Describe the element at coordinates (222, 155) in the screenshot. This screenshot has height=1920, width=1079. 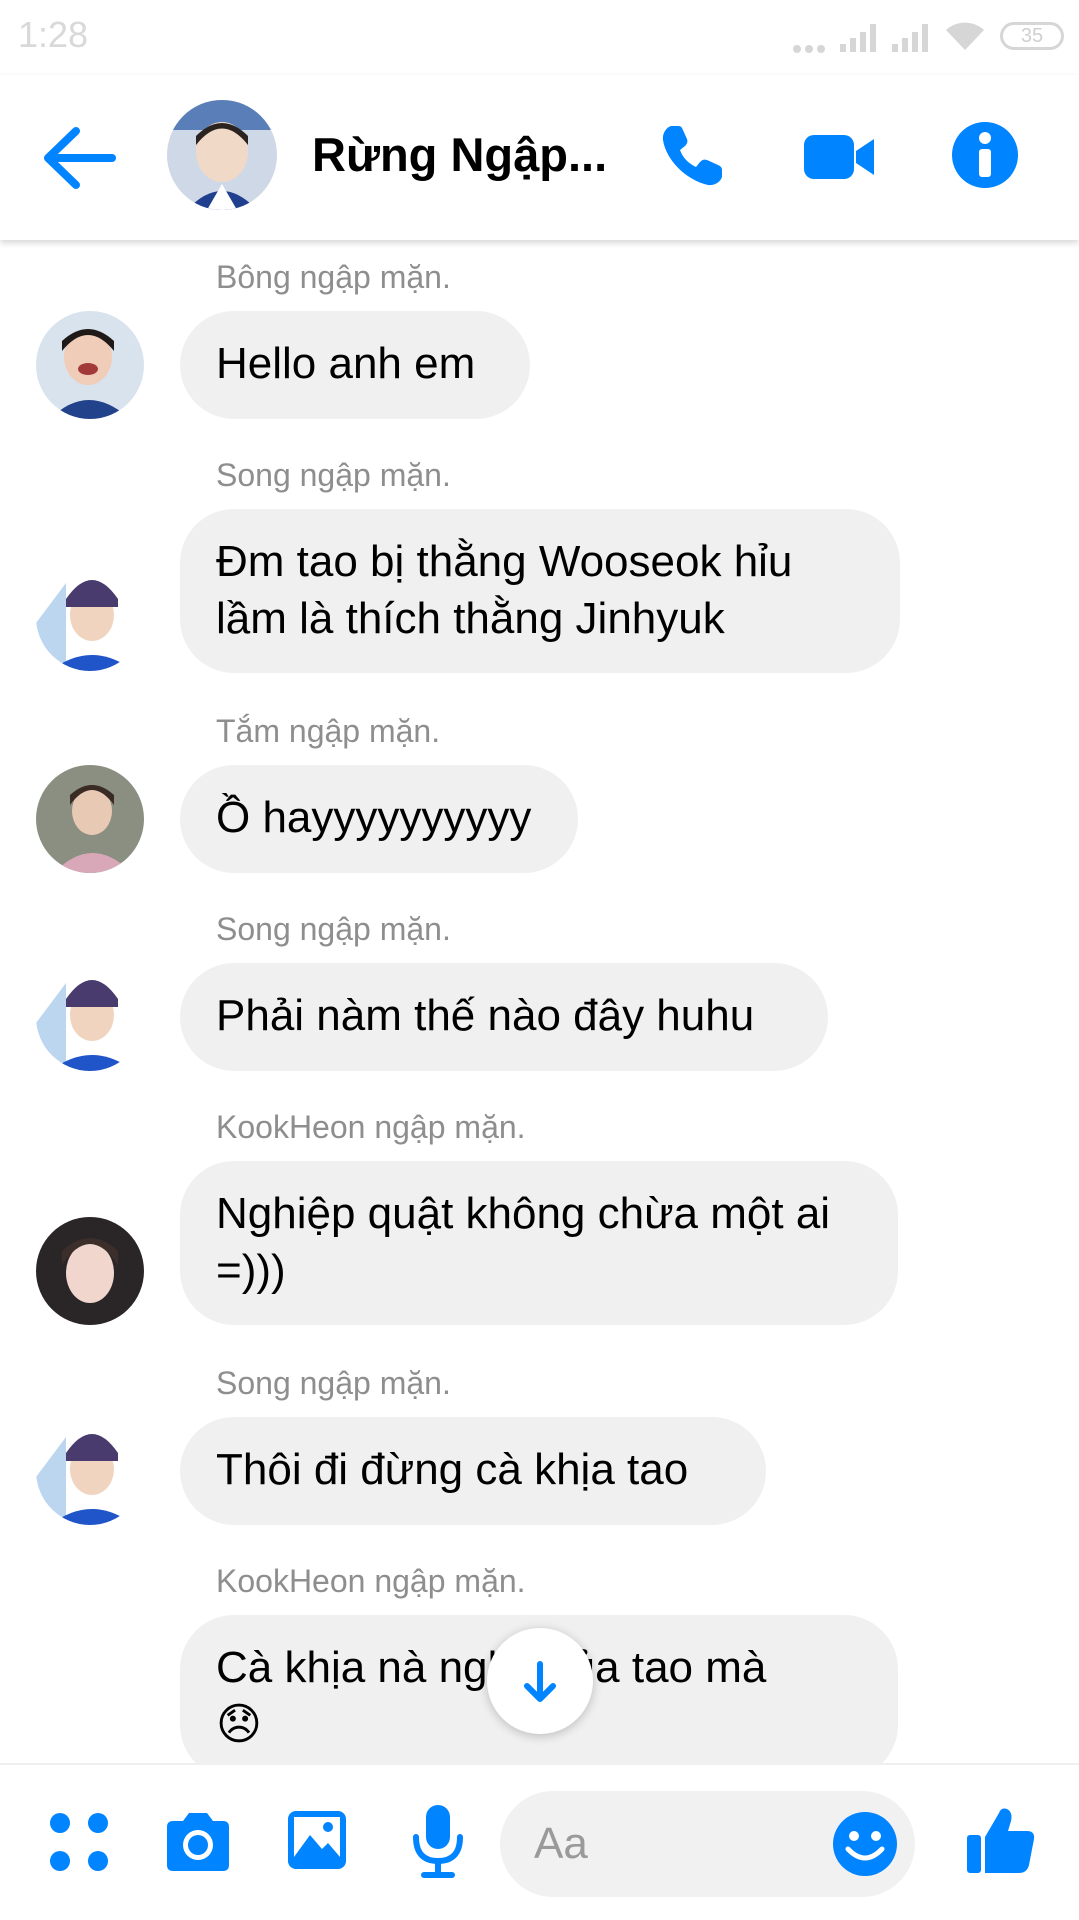
I see `group-avatar` at that location.